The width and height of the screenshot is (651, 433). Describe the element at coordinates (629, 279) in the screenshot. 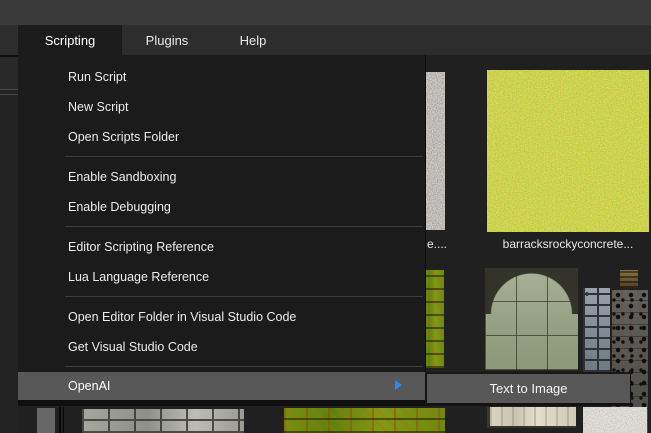

I see `texture-thumbnail-small-brown` at that location.